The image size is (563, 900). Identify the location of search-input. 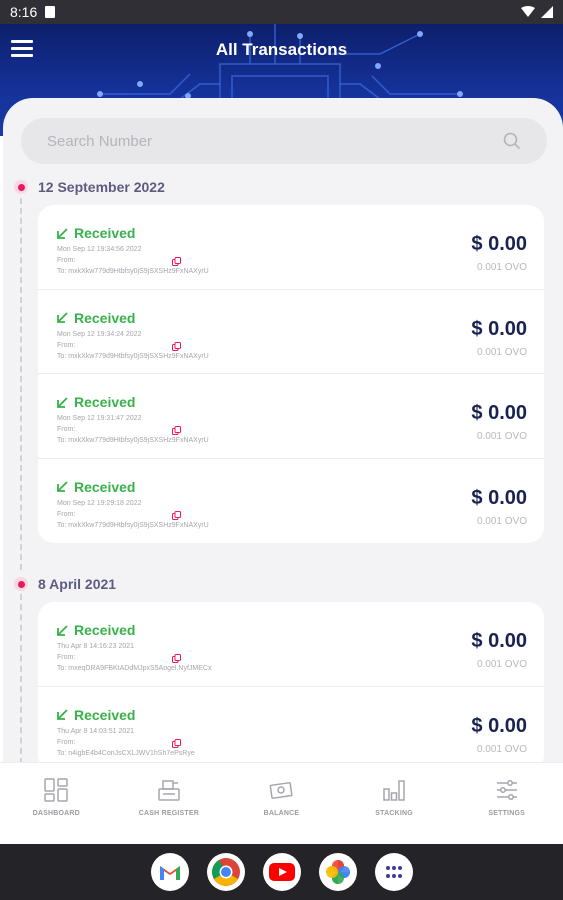
(275, 141).